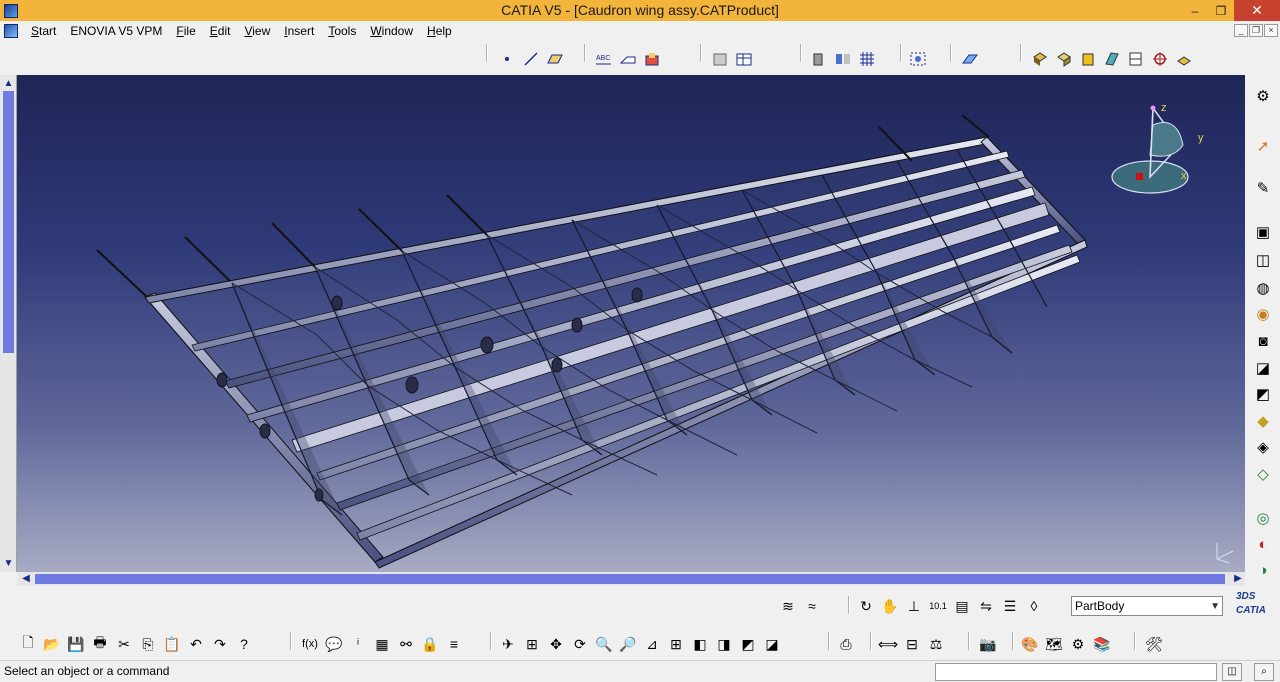 This screenshot has width=1280, height=682. I want to click on measure-between-icon: ⟺, so click(888, 644).